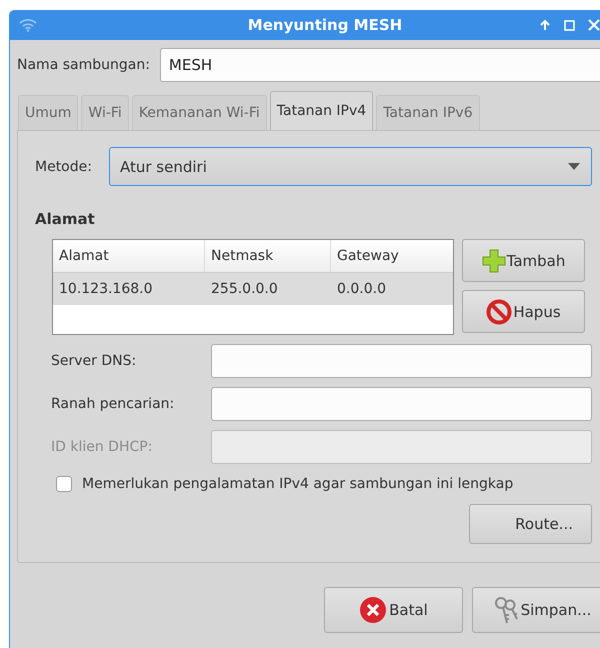 The width and height of the screenshot is (600, 648). Describe the element at coordinates (298, 484) in the screenshot. I see `checkbox-label: Memerlukan pengalamatan IPv4 agar sambungan ini lengkap` at that location.